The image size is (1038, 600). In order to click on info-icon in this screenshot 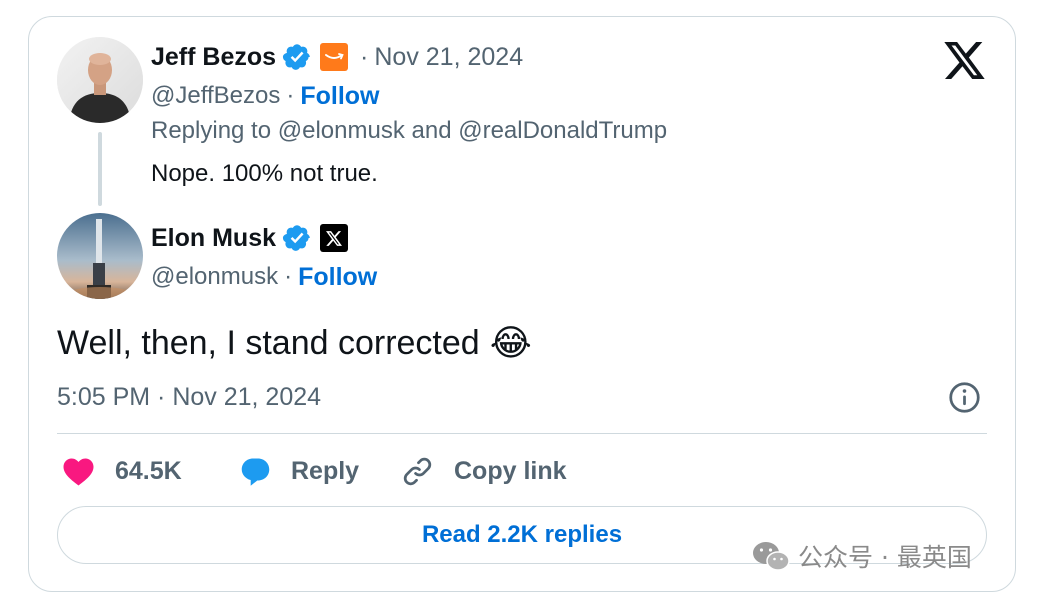, I will do `click(964, 397)`.